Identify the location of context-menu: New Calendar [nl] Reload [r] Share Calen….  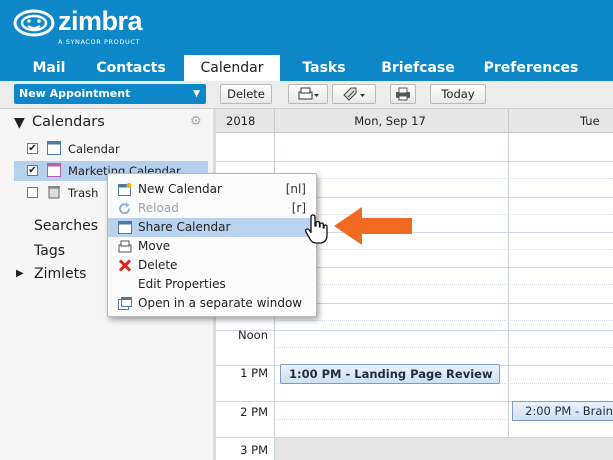
(212, 245).